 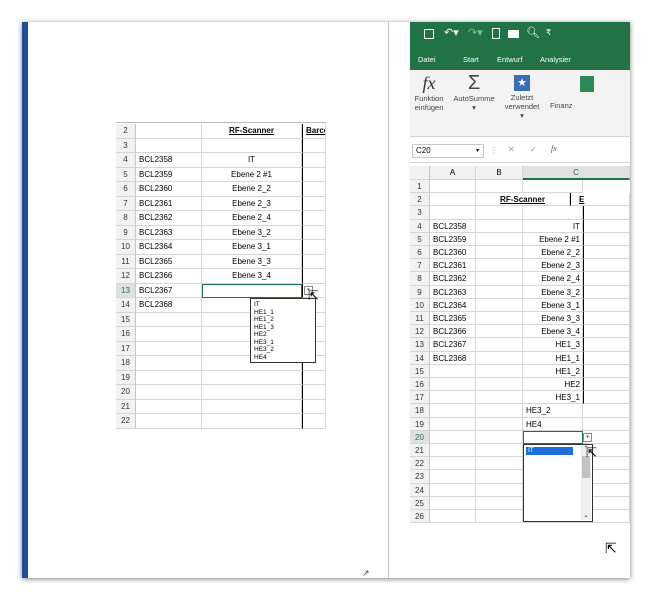 What do you see at coordinates (533, 32) in the screenshot?
I see `print-preview-icon: 🔍︎` at bounding box center [533, 32].